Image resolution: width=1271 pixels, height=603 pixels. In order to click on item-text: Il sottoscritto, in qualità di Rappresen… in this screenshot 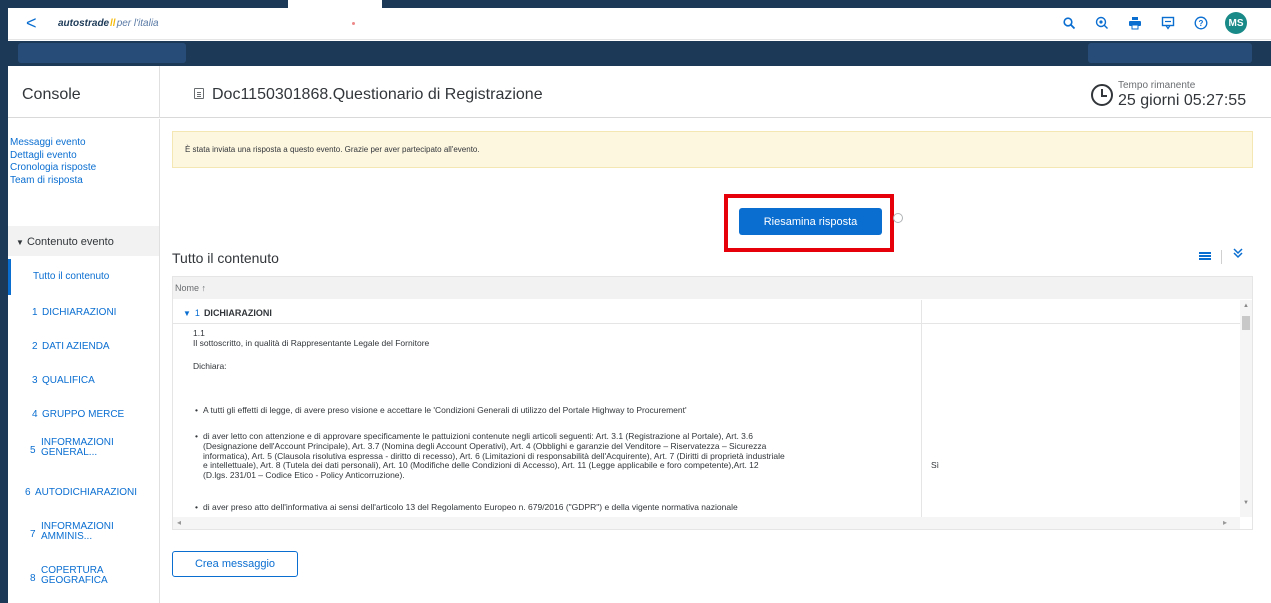, I will do `click(311, 343)`.